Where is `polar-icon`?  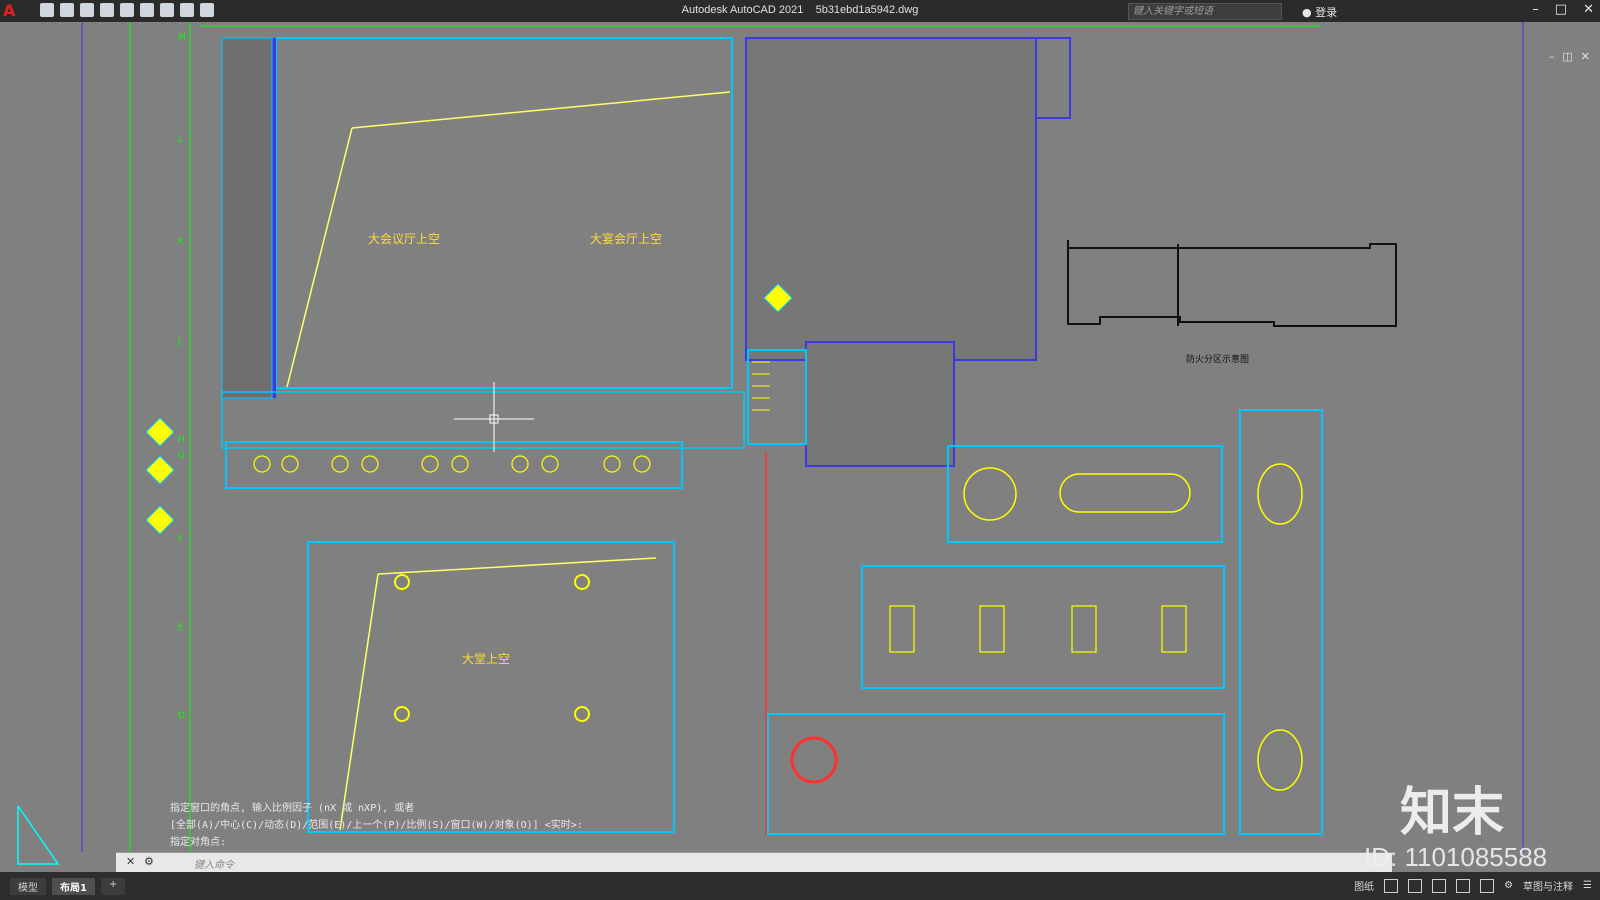 polar-icon is located at coordinates (1415, 885).